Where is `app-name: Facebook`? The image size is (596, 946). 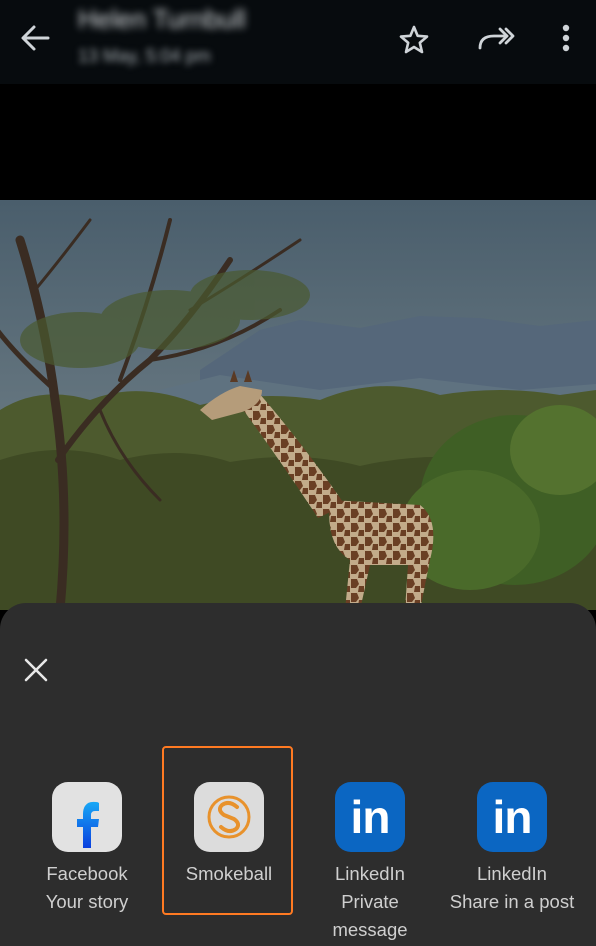
app-name: Facebook is located at coordinates (87, 873).